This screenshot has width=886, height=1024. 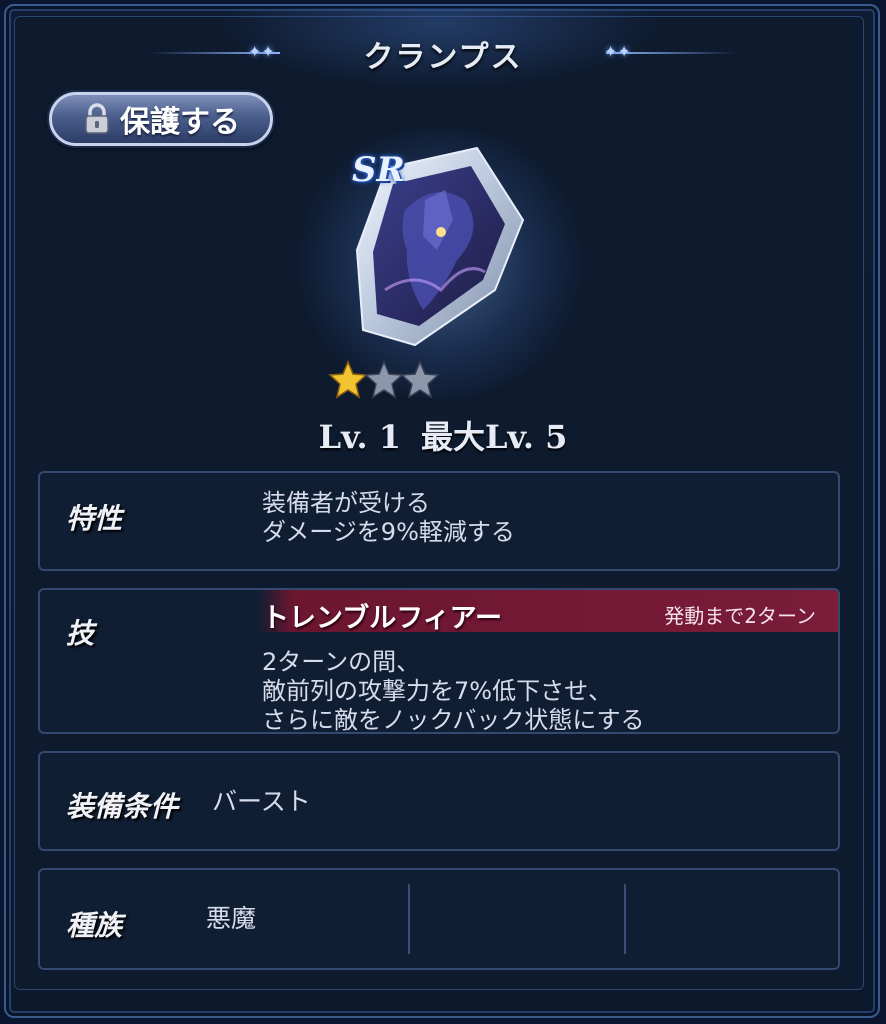 What do you see at coordinates (359, 437) in the screenshot?
I see `current-level: Lv. 1` at bounding box center [359, 437].